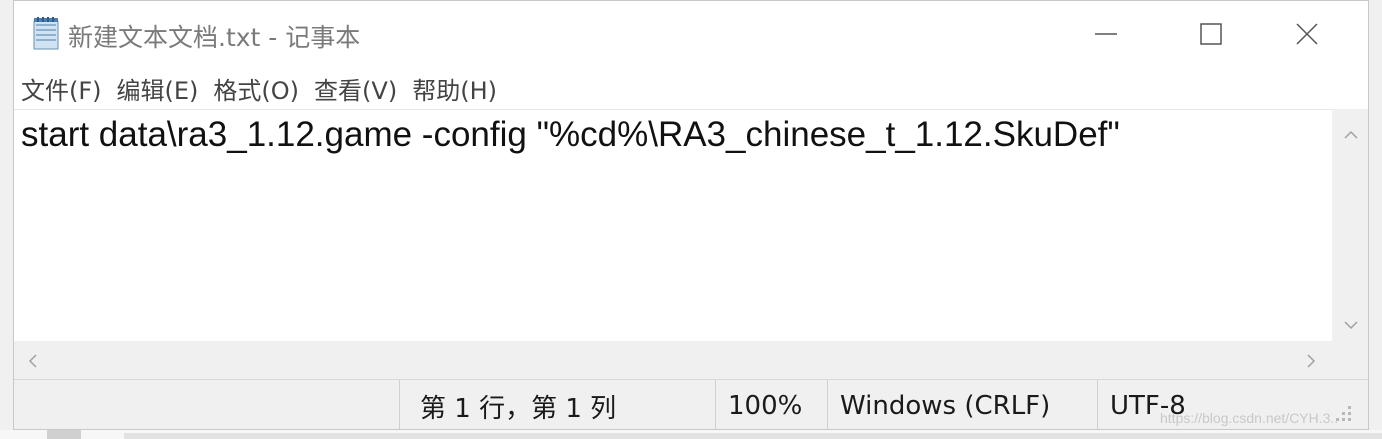 This screenshot has width=1382, height=439. I want to click on menu-view: 查看(V), so click(355, 88).